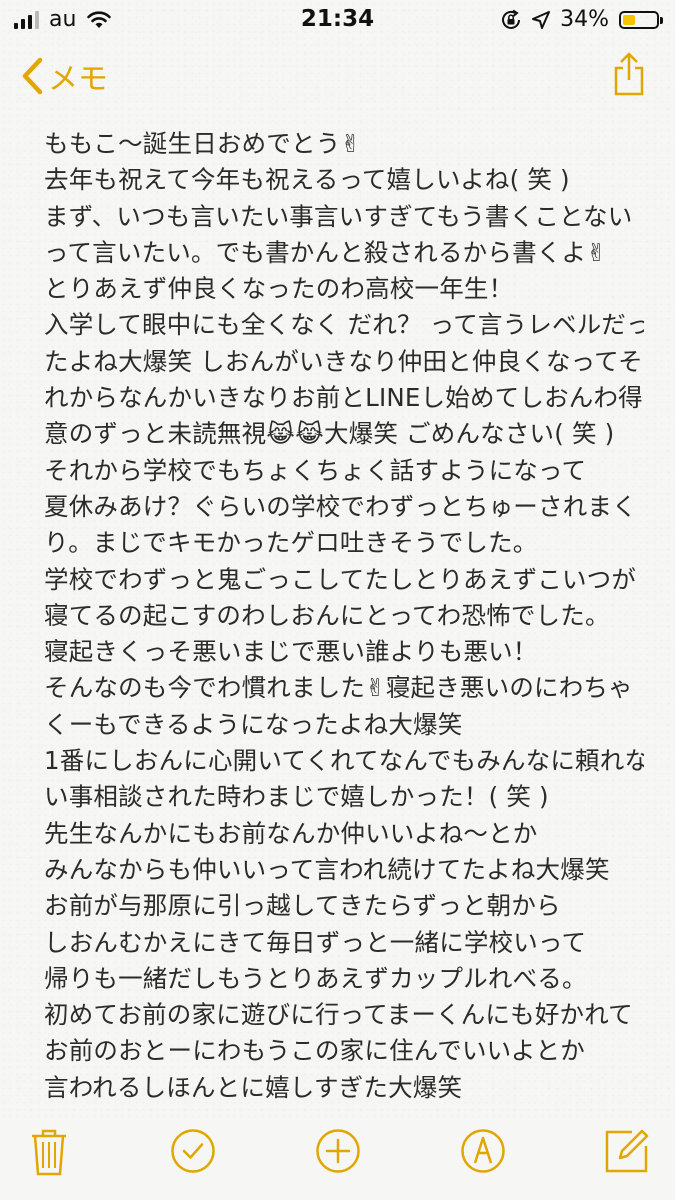 This screenshot has height=1200, width=675. What do you see at coordinates (314, 1051) in the screenshot?
I see `note-line: お前のおとーにわもうこの家に住んでいいよとか` at bounding box center [314, 1051].